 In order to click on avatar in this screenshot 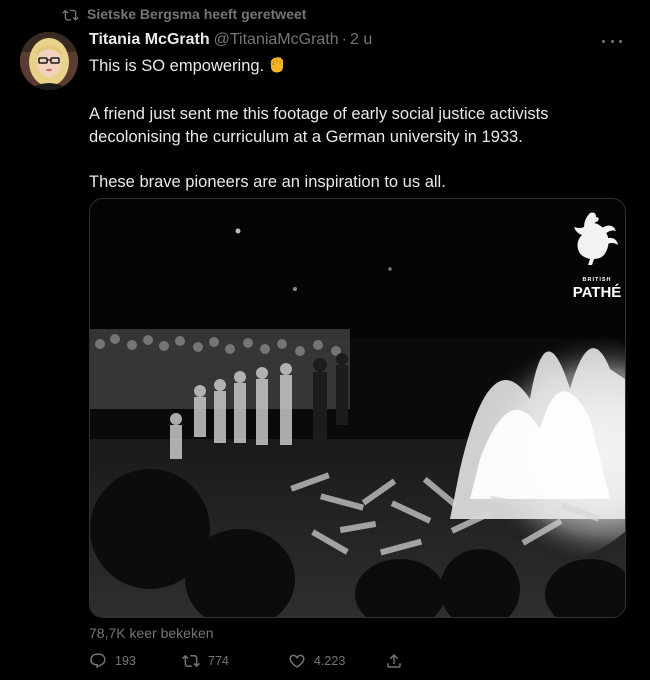, I will do `click(49, 61)`.